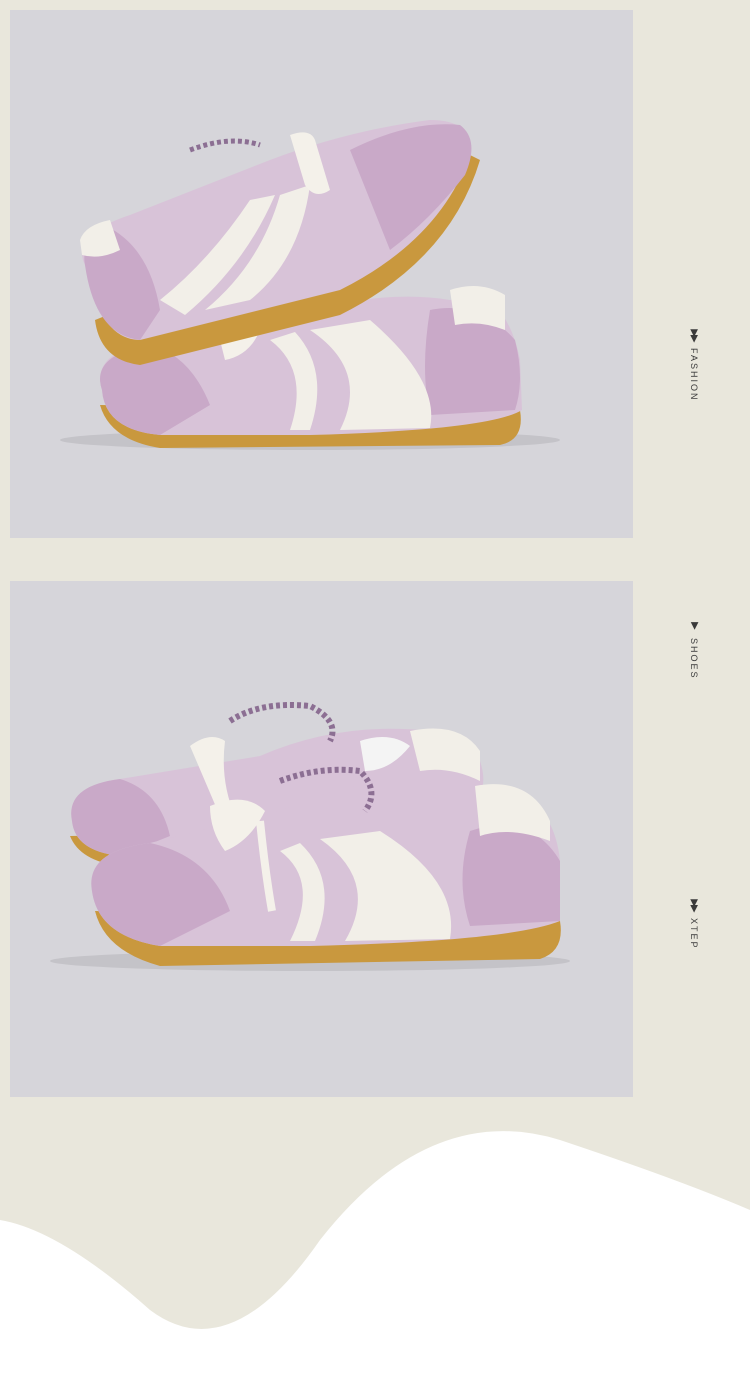 Image resolution: width=750 pixels, height=1384 pixels. Describe the element at coordinates (694, 375) in the screenshot. I see `side-label-fashion-text: FASHION` at that location.